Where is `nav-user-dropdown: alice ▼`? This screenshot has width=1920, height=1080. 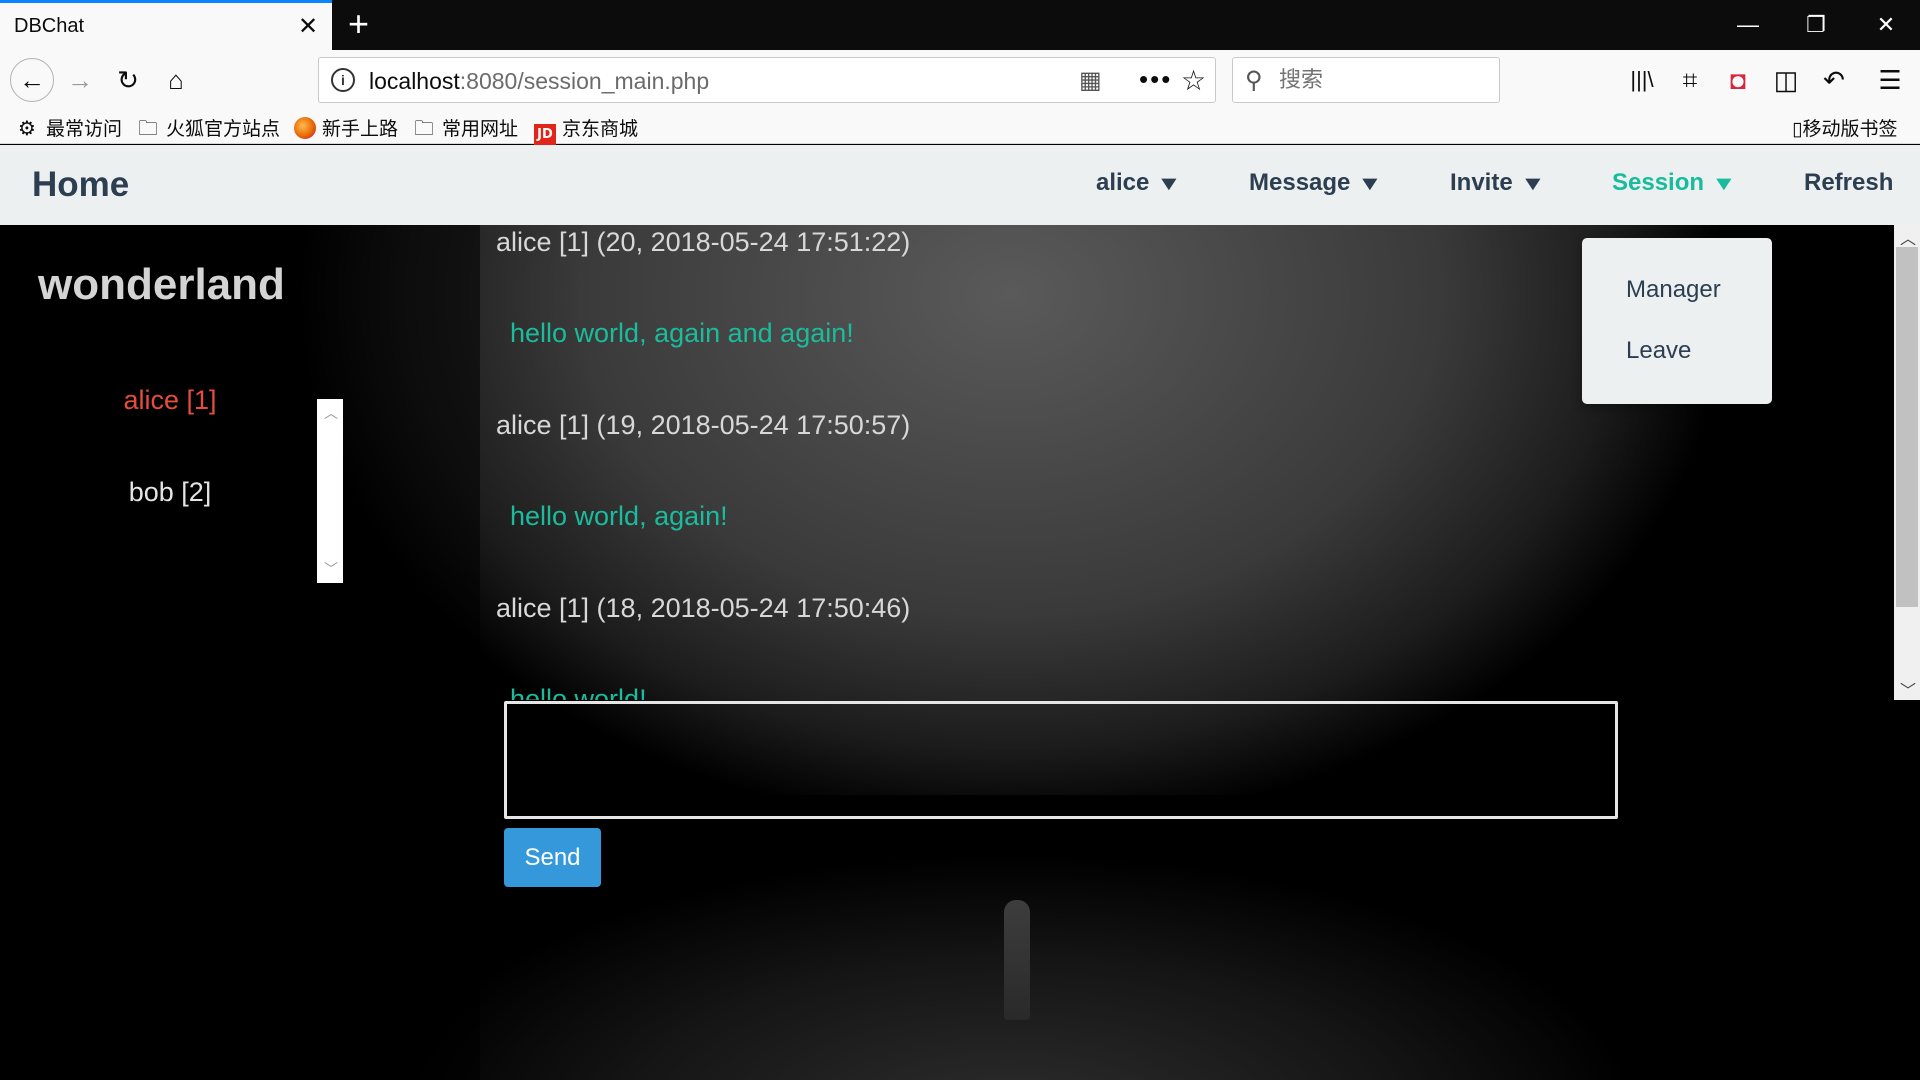
nav-user-dropdown: alice ▼ is located at coordinates (1139, 183).